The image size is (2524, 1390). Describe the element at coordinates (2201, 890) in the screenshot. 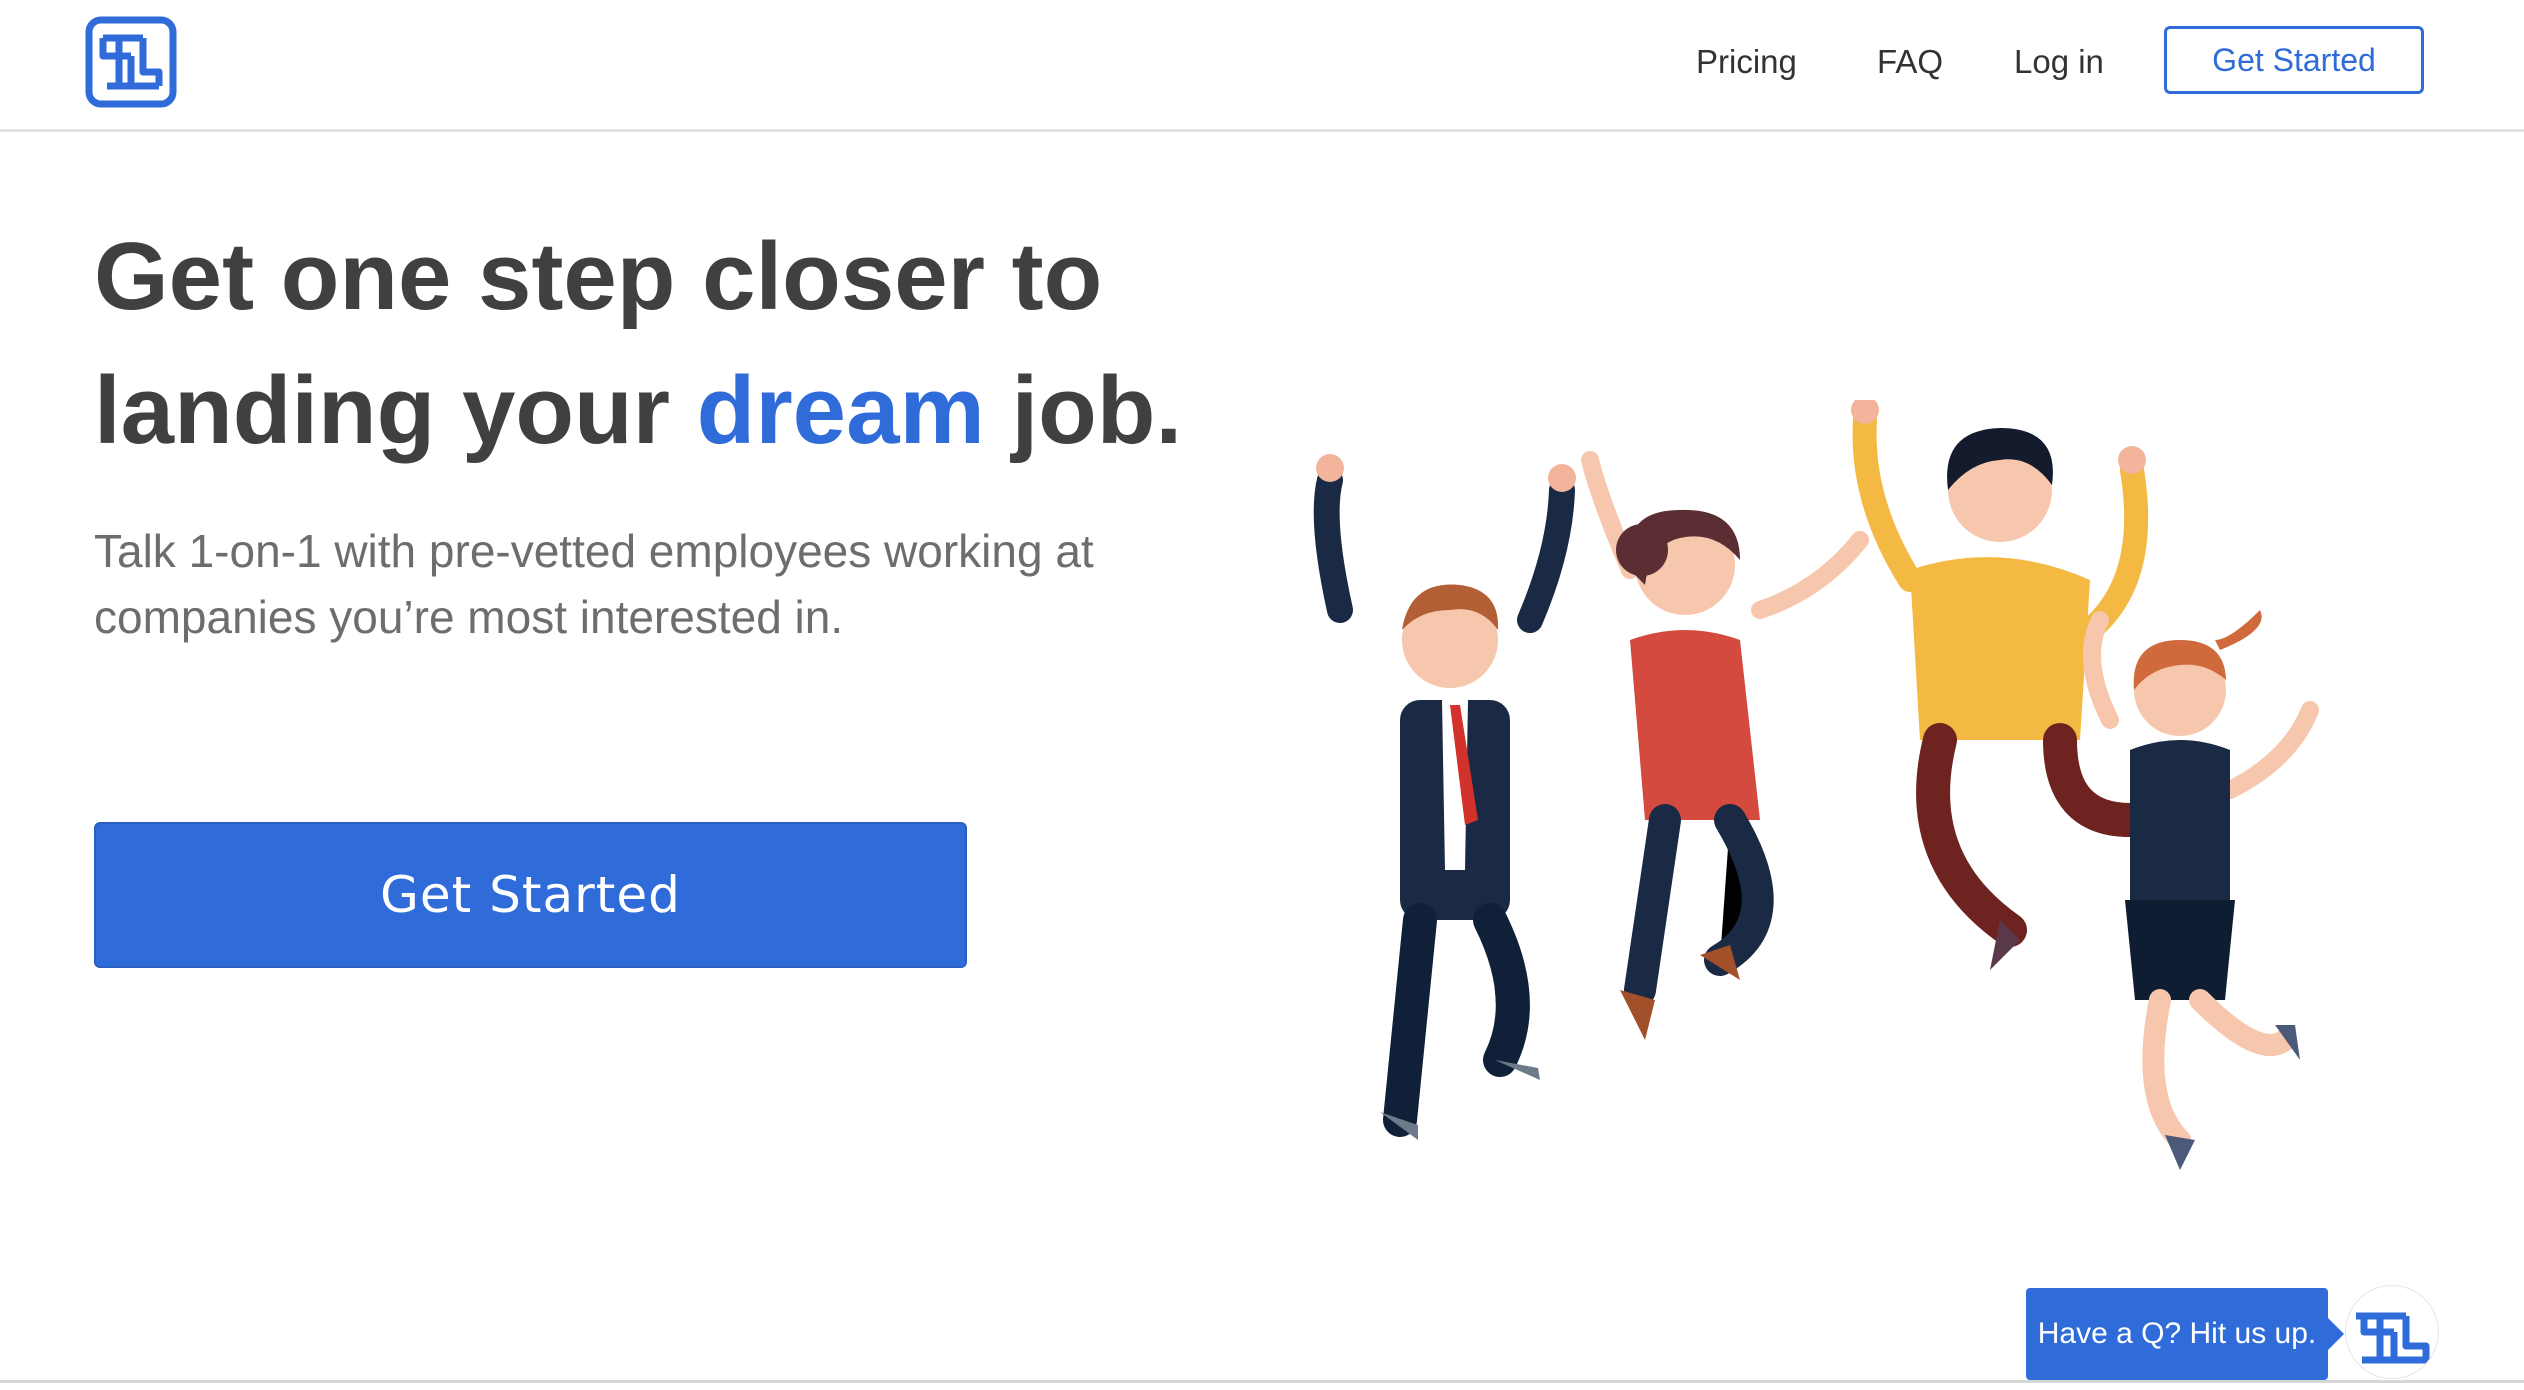

I see `person-woman-navy` at that location.